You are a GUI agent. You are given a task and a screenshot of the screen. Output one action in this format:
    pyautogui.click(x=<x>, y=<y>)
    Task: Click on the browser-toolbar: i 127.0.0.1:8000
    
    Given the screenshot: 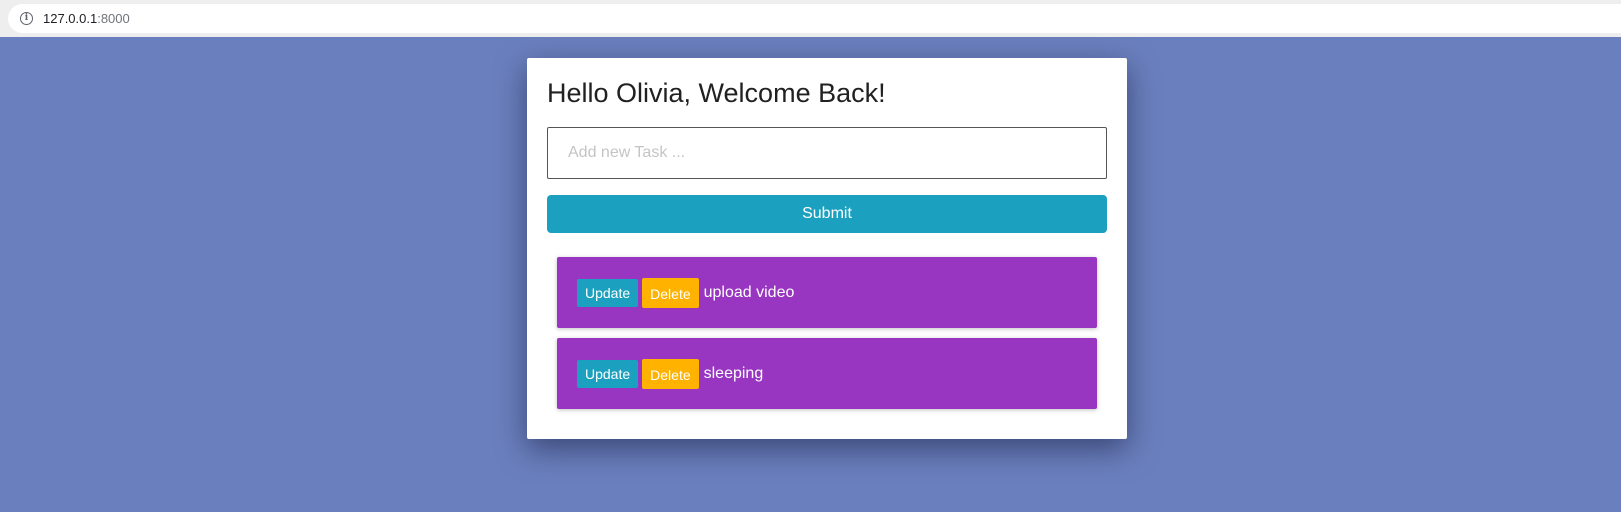 What is the action you would take?
    pyautogui.click(x=810, y=18)
    